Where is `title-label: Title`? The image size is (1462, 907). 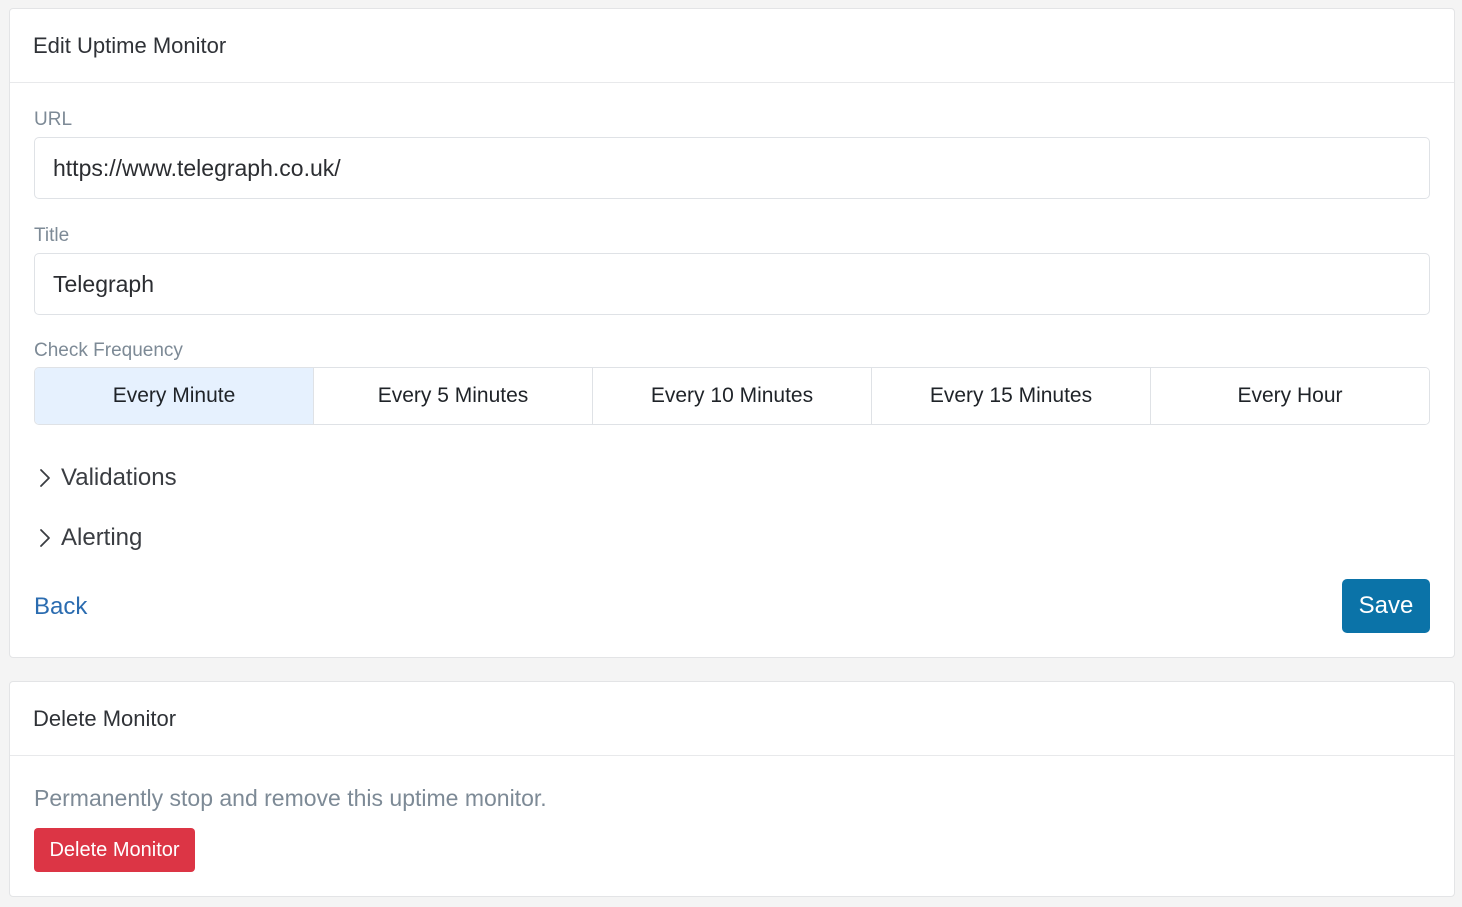 title-label: Title is located at coordinates (52, 235).